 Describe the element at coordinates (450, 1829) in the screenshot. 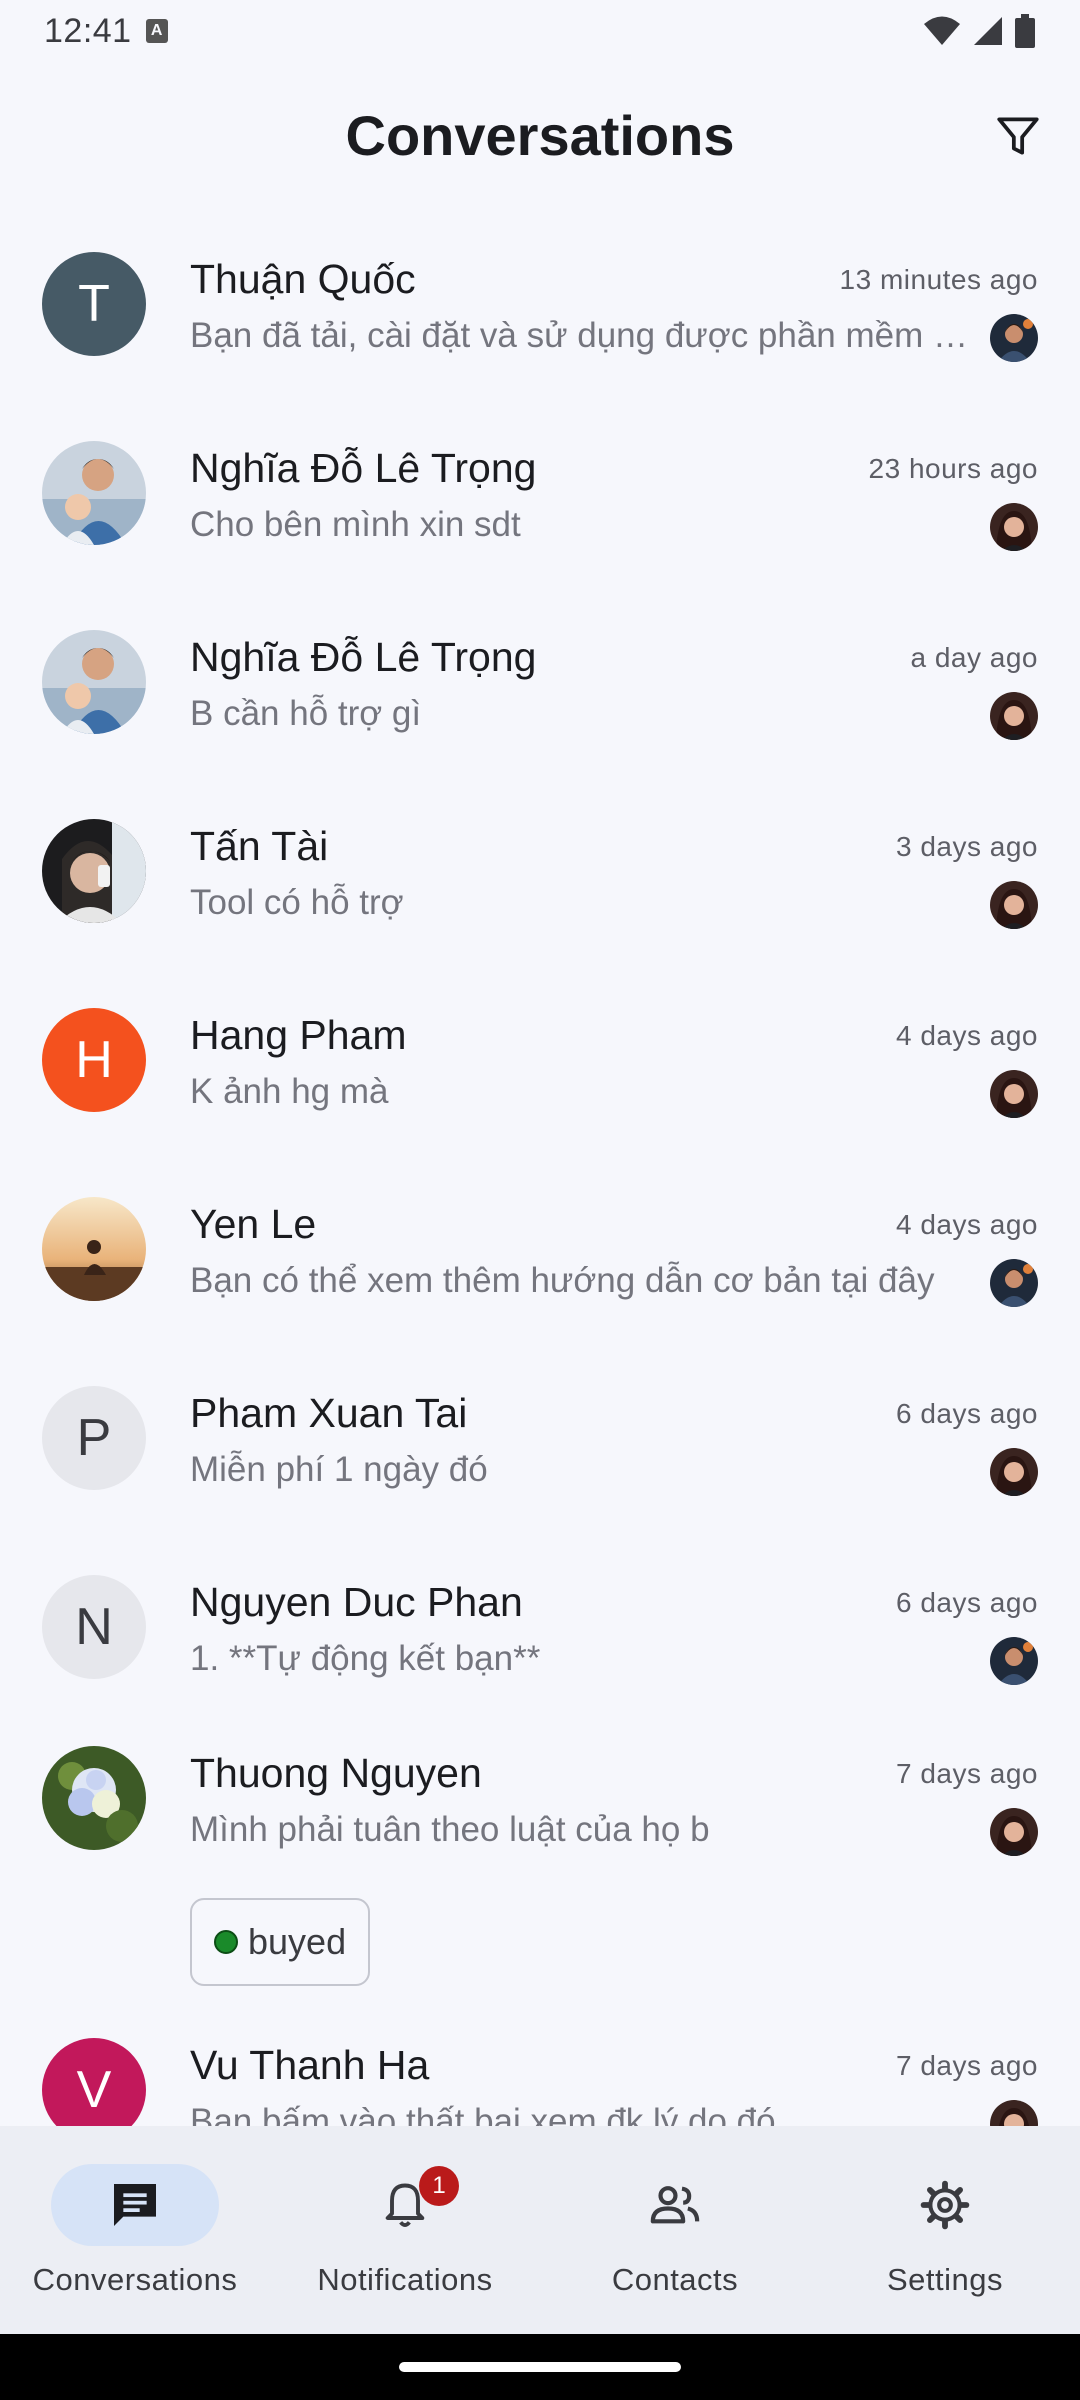

I see `message-preview: Mình phải tuân theo luật của họ b` at that location.